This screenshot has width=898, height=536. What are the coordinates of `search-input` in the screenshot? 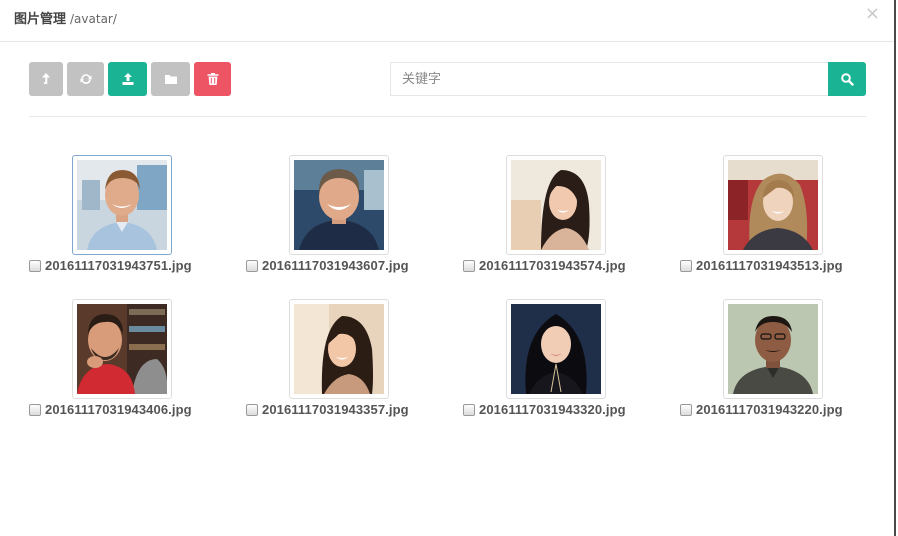 It's located at (609, 79).